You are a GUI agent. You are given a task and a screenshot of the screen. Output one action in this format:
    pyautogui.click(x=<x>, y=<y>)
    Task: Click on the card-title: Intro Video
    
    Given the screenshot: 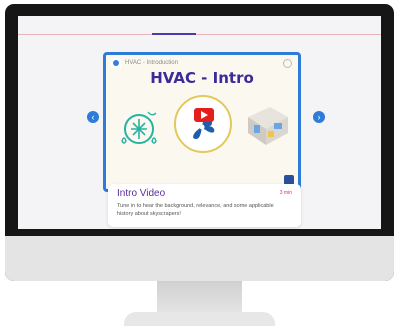 What is the action you would take?
    pyautogui.click(x=141, y=193)
    